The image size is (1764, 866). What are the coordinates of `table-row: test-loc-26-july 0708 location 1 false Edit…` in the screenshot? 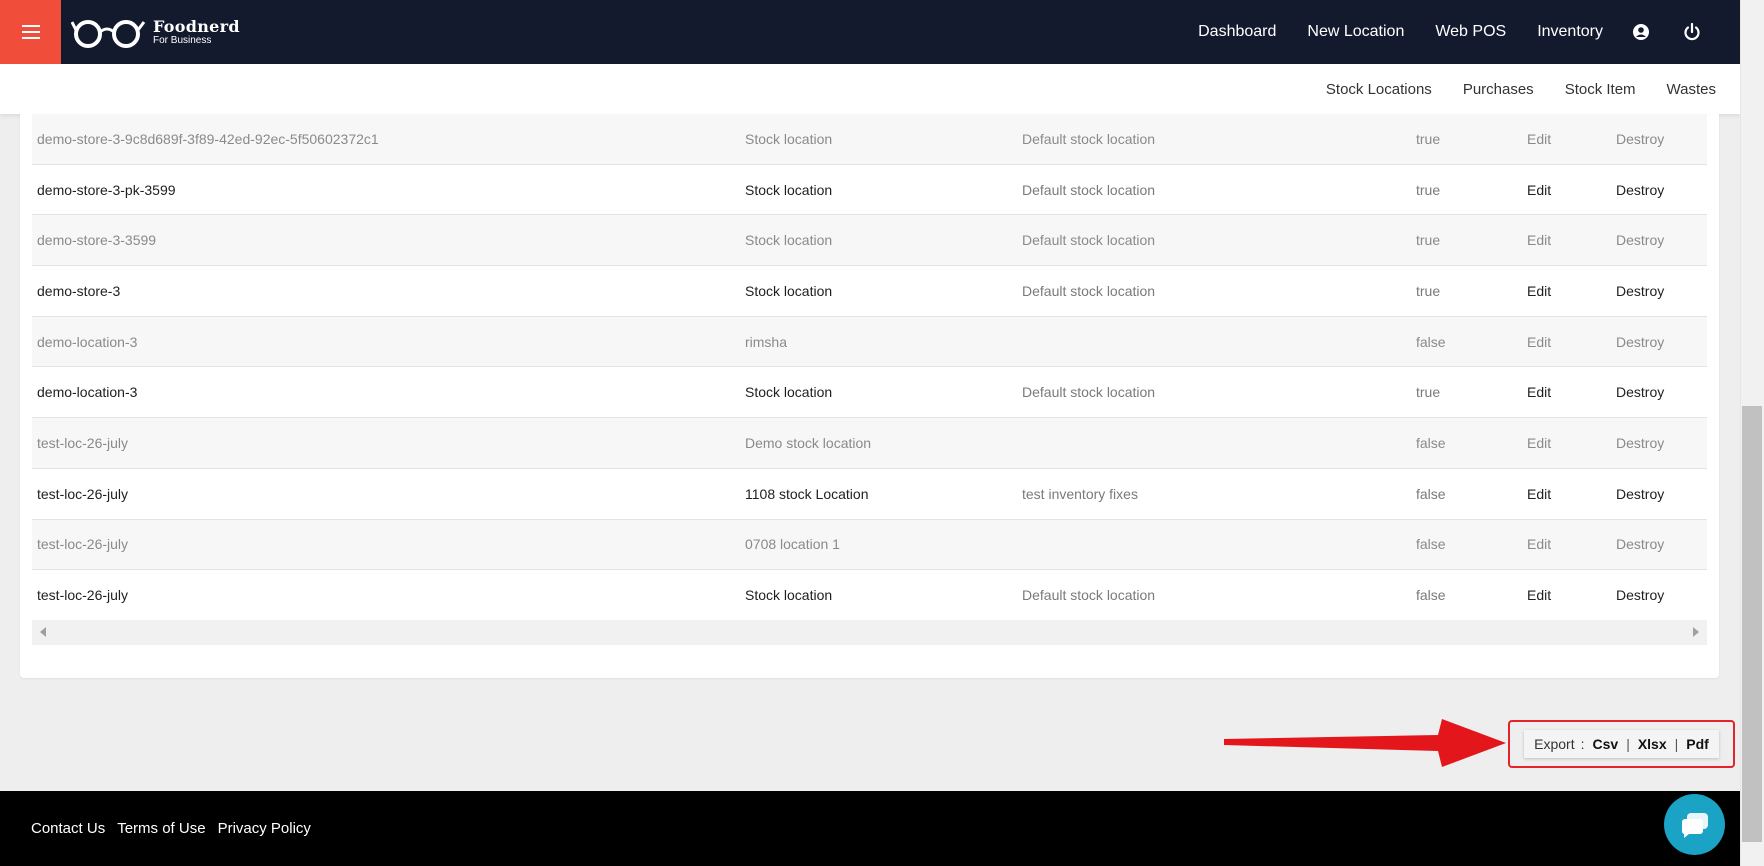 It's located at (869, 545).